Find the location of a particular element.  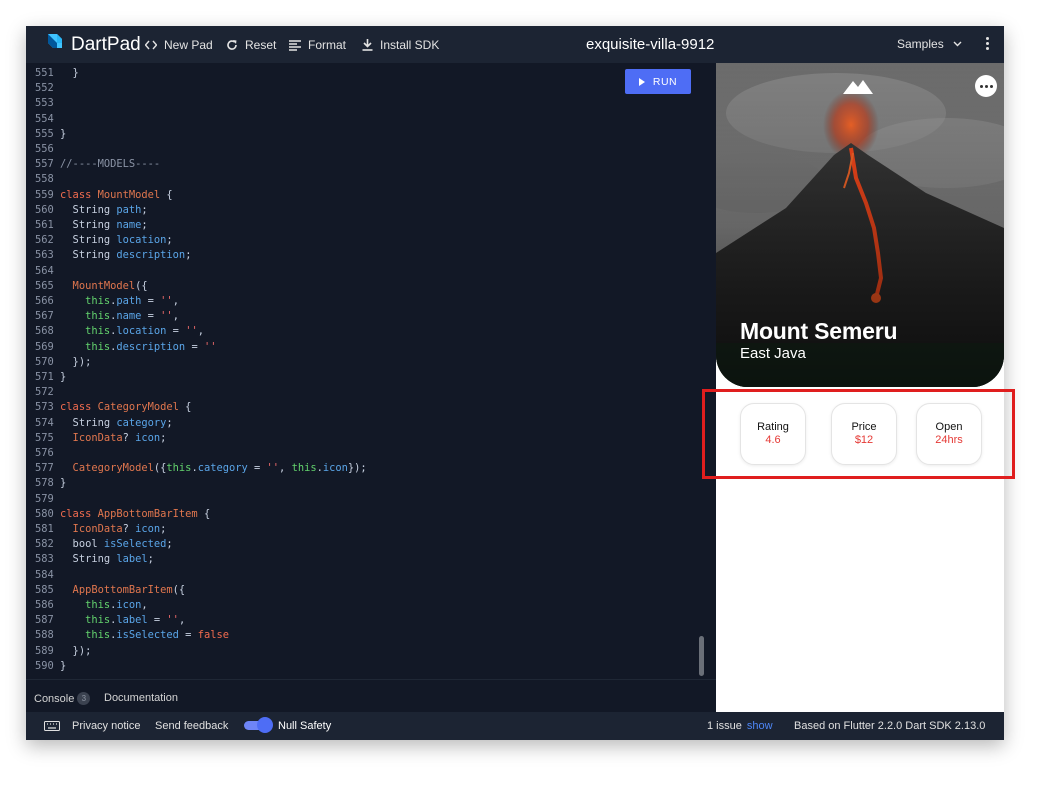

code-token: { is located at coordinates (204, 513).